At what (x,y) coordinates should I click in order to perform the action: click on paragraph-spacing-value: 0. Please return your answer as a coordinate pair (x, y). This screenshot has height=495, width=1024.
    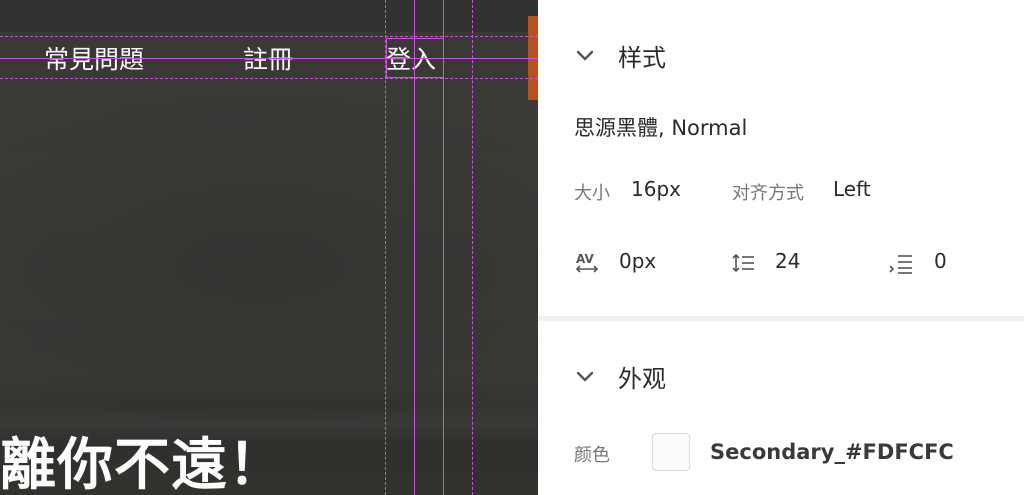
    Looking at the image, I should click on (940, 261).